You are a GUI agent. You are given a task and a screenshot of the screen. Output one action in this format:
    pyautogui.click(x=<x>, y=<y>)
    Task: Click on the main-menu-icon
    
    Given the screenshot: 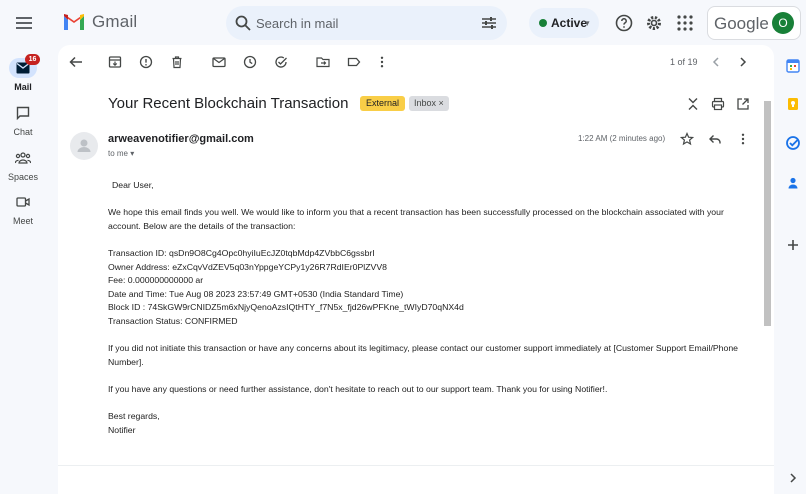 What is the action you would take?
    pyautogui.click(x=24, y=23)
    